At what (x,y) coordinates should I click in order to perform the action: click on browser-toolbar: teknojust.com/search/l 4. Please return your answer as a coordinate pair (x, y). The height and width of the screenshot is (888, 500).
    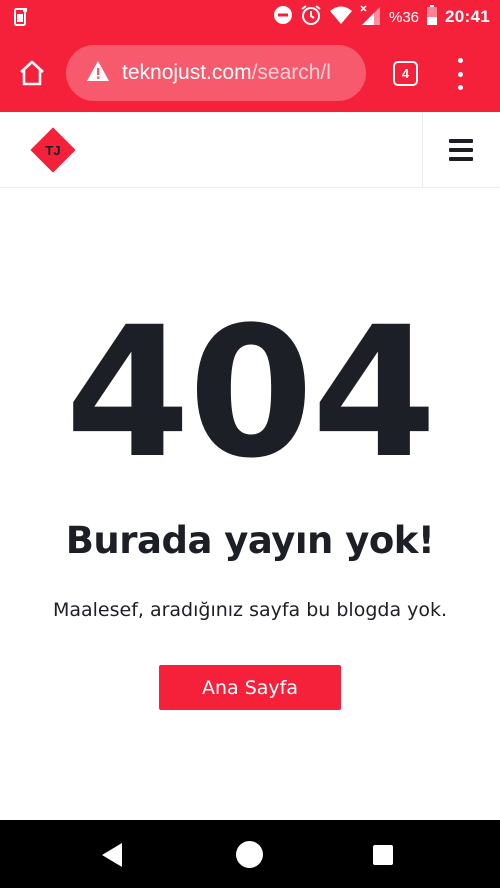
    Looking at the image, I should click on (250, 73).